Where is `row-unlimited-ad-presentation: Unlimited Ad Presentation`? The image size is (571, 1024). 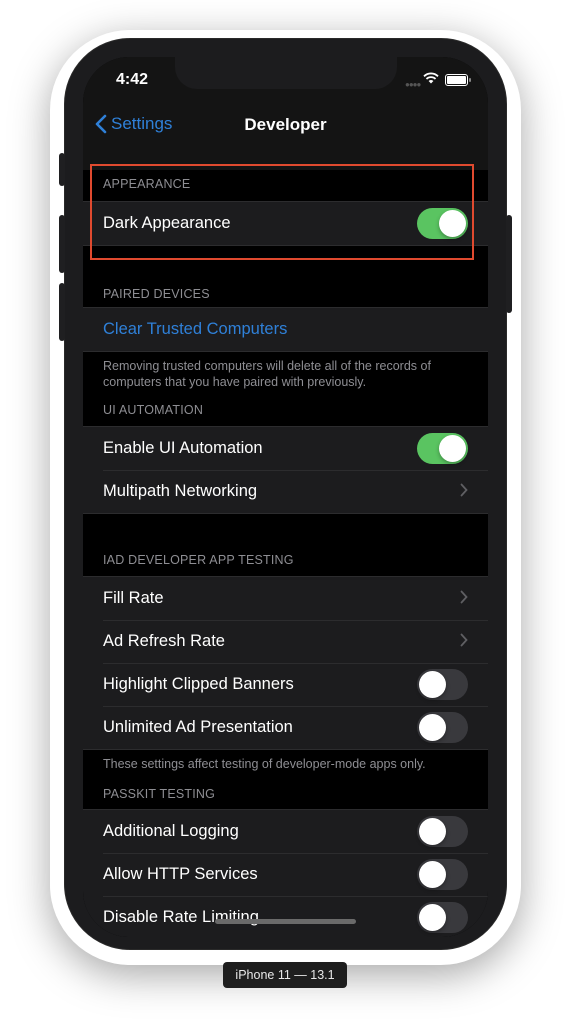 row-unlimited-ad-presentation: Unlimited Ad Presentation is located at coordinates (285, 727).